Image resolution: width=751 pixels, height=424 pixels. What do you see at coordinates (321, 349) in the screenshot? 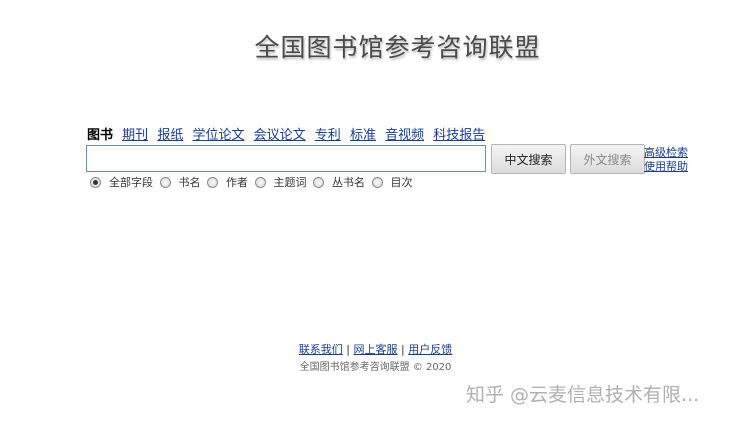
I see `contact-link: 联系我们` at bounding box center [321, 349].